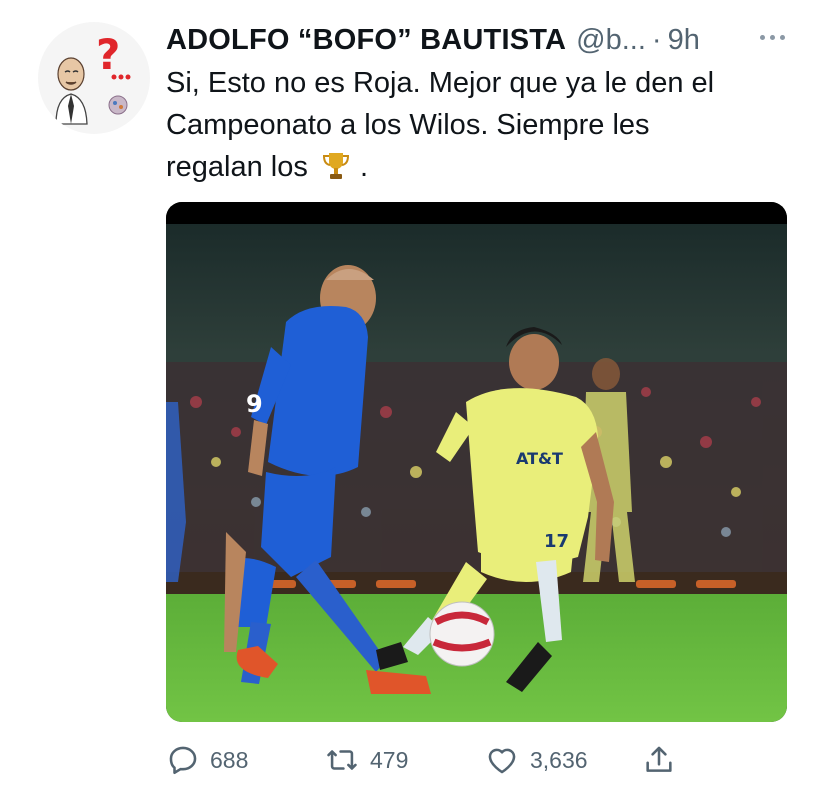  What do you see at coordinates (335, 166) in the screenshot?
I see `trophy-icon` at bounding box center [335, 166].